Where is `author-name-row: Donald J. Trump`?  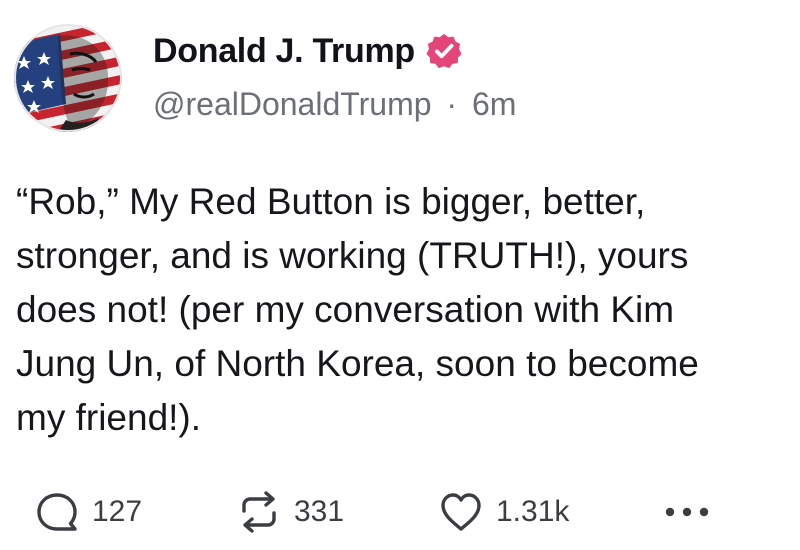
author-name-row: Donald J. Trump is located at coordinates (308, 51).